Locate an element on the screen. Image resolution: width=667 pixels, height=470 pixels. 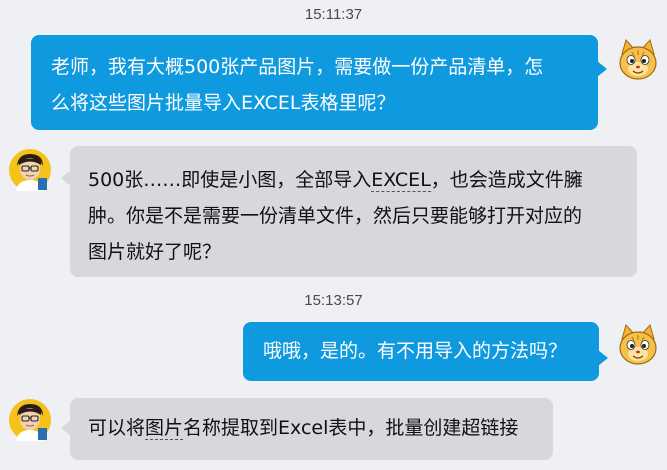
message-text-line: 图片就好了呢？ is located at coordinates (155, 252).